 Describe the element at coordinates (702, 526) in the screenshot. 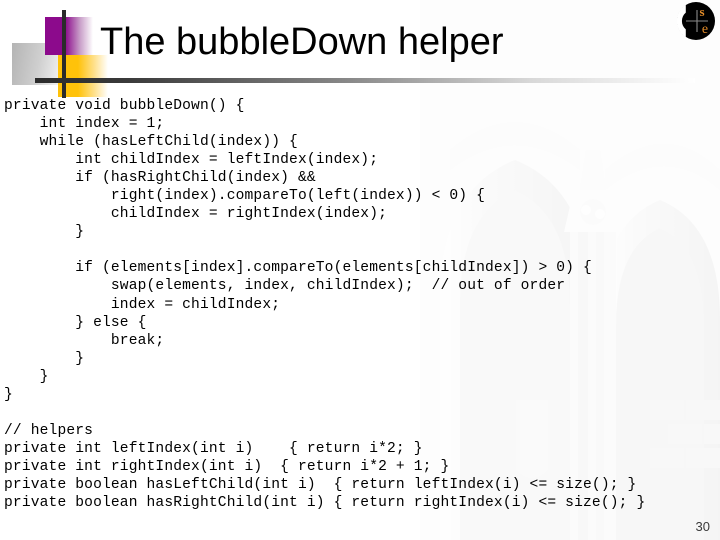

I see `page-number: 30` at that location.